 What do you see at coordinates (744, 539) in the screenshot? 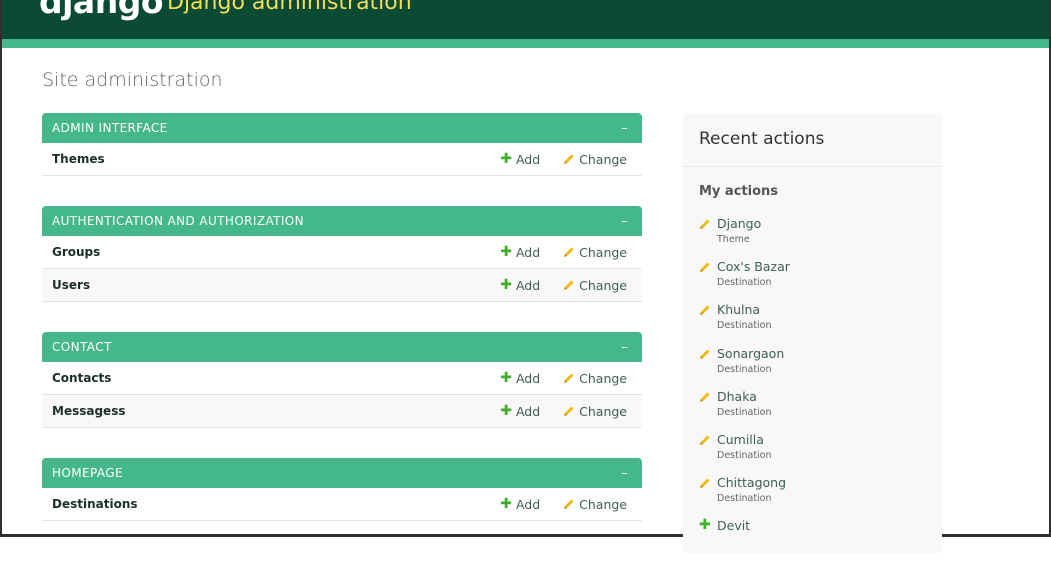
I see `list-item: ✚ Devit` at bounding box center [744, 539].